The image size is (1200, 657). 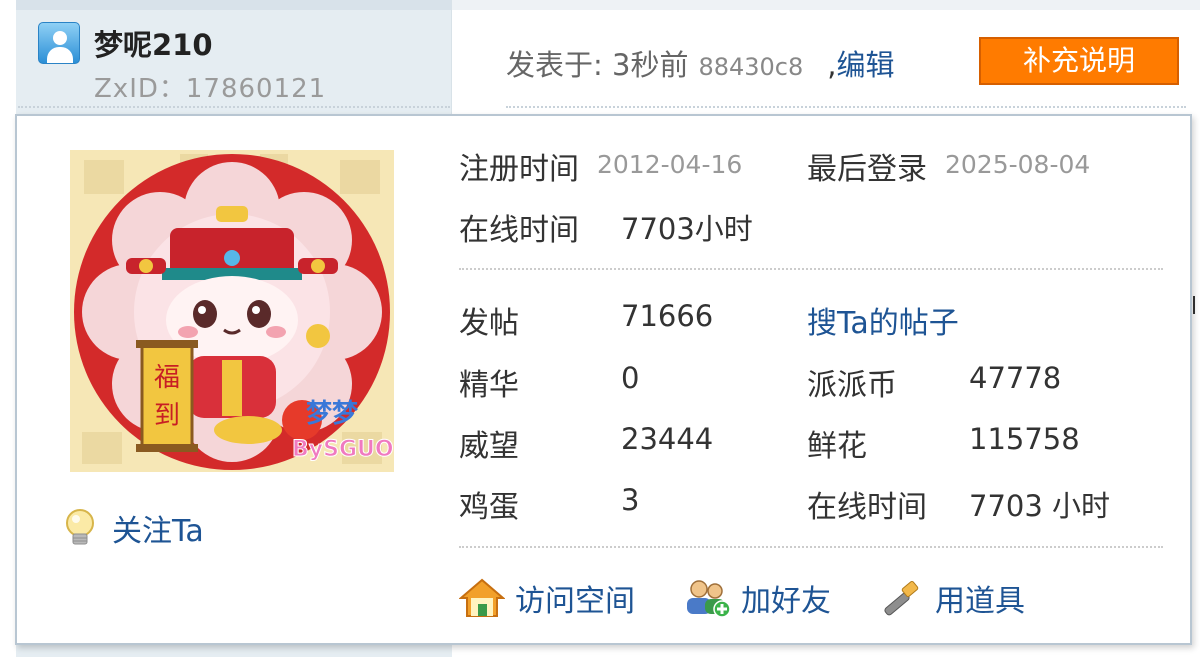 What do you see at coordinates (709, 599) in the screenshot?
I see `add-friend-icon` at bounding box center [709, 599].